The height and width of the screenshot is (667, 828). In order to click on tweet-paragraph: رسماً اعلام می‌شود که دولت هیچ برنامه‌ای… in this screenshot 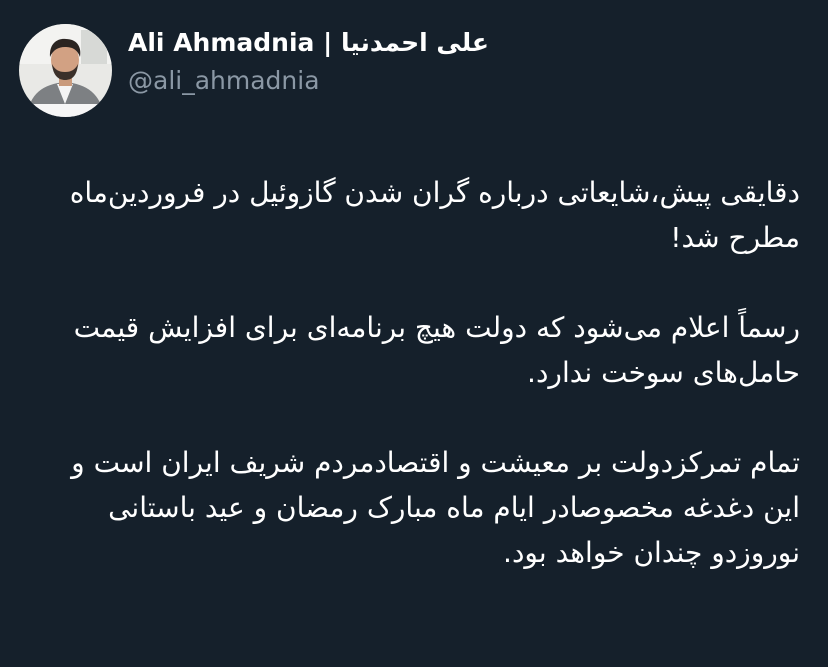, I will do `click(436, 350)`.